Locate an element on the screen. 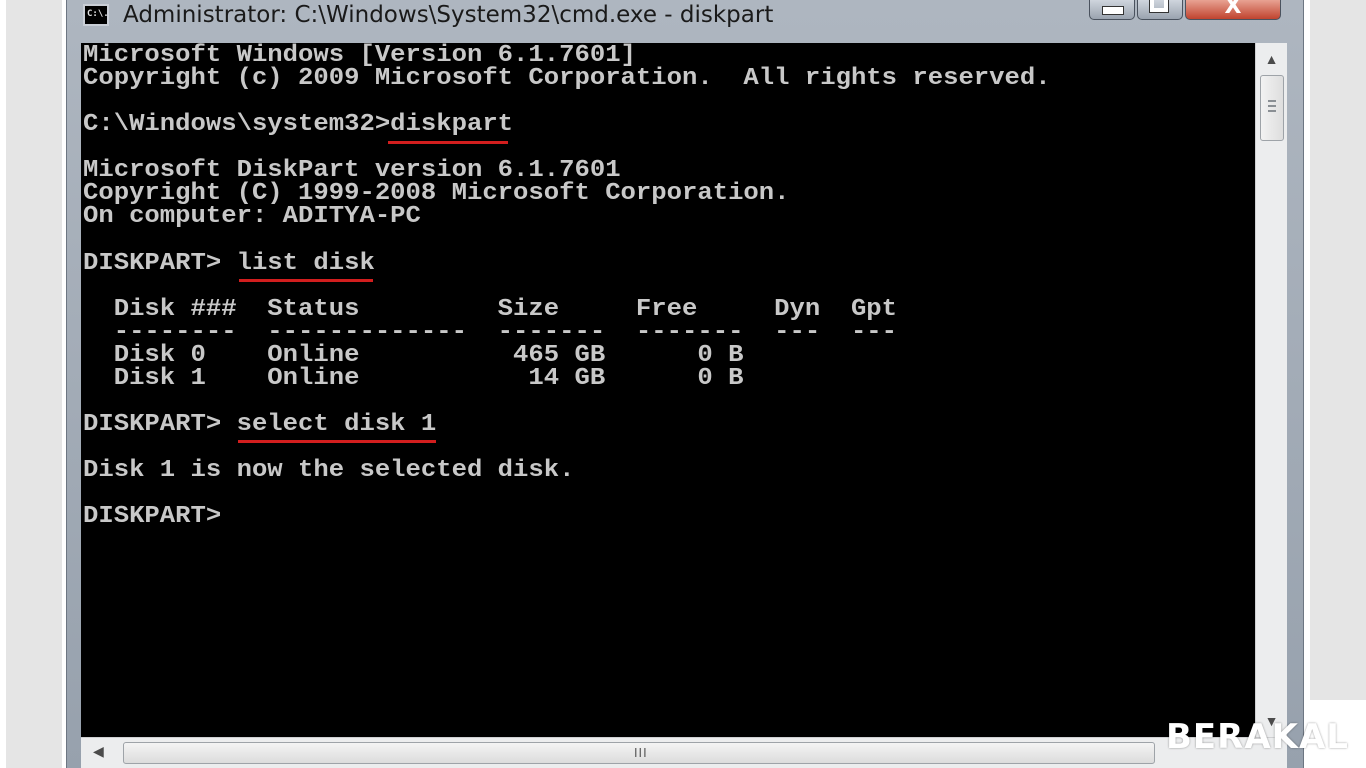  console-line: On computer: ADITYA-PC is located at coordinates (252, 216).